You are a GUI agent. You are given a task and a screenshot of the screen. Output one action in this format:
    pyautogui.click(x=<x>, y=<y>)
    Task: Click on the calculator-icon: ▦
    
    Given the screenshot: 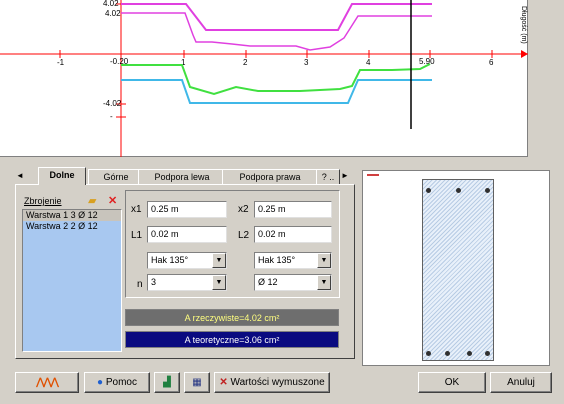 What is the action you would take?
    pyautogui.click(x=197, y=382)
    